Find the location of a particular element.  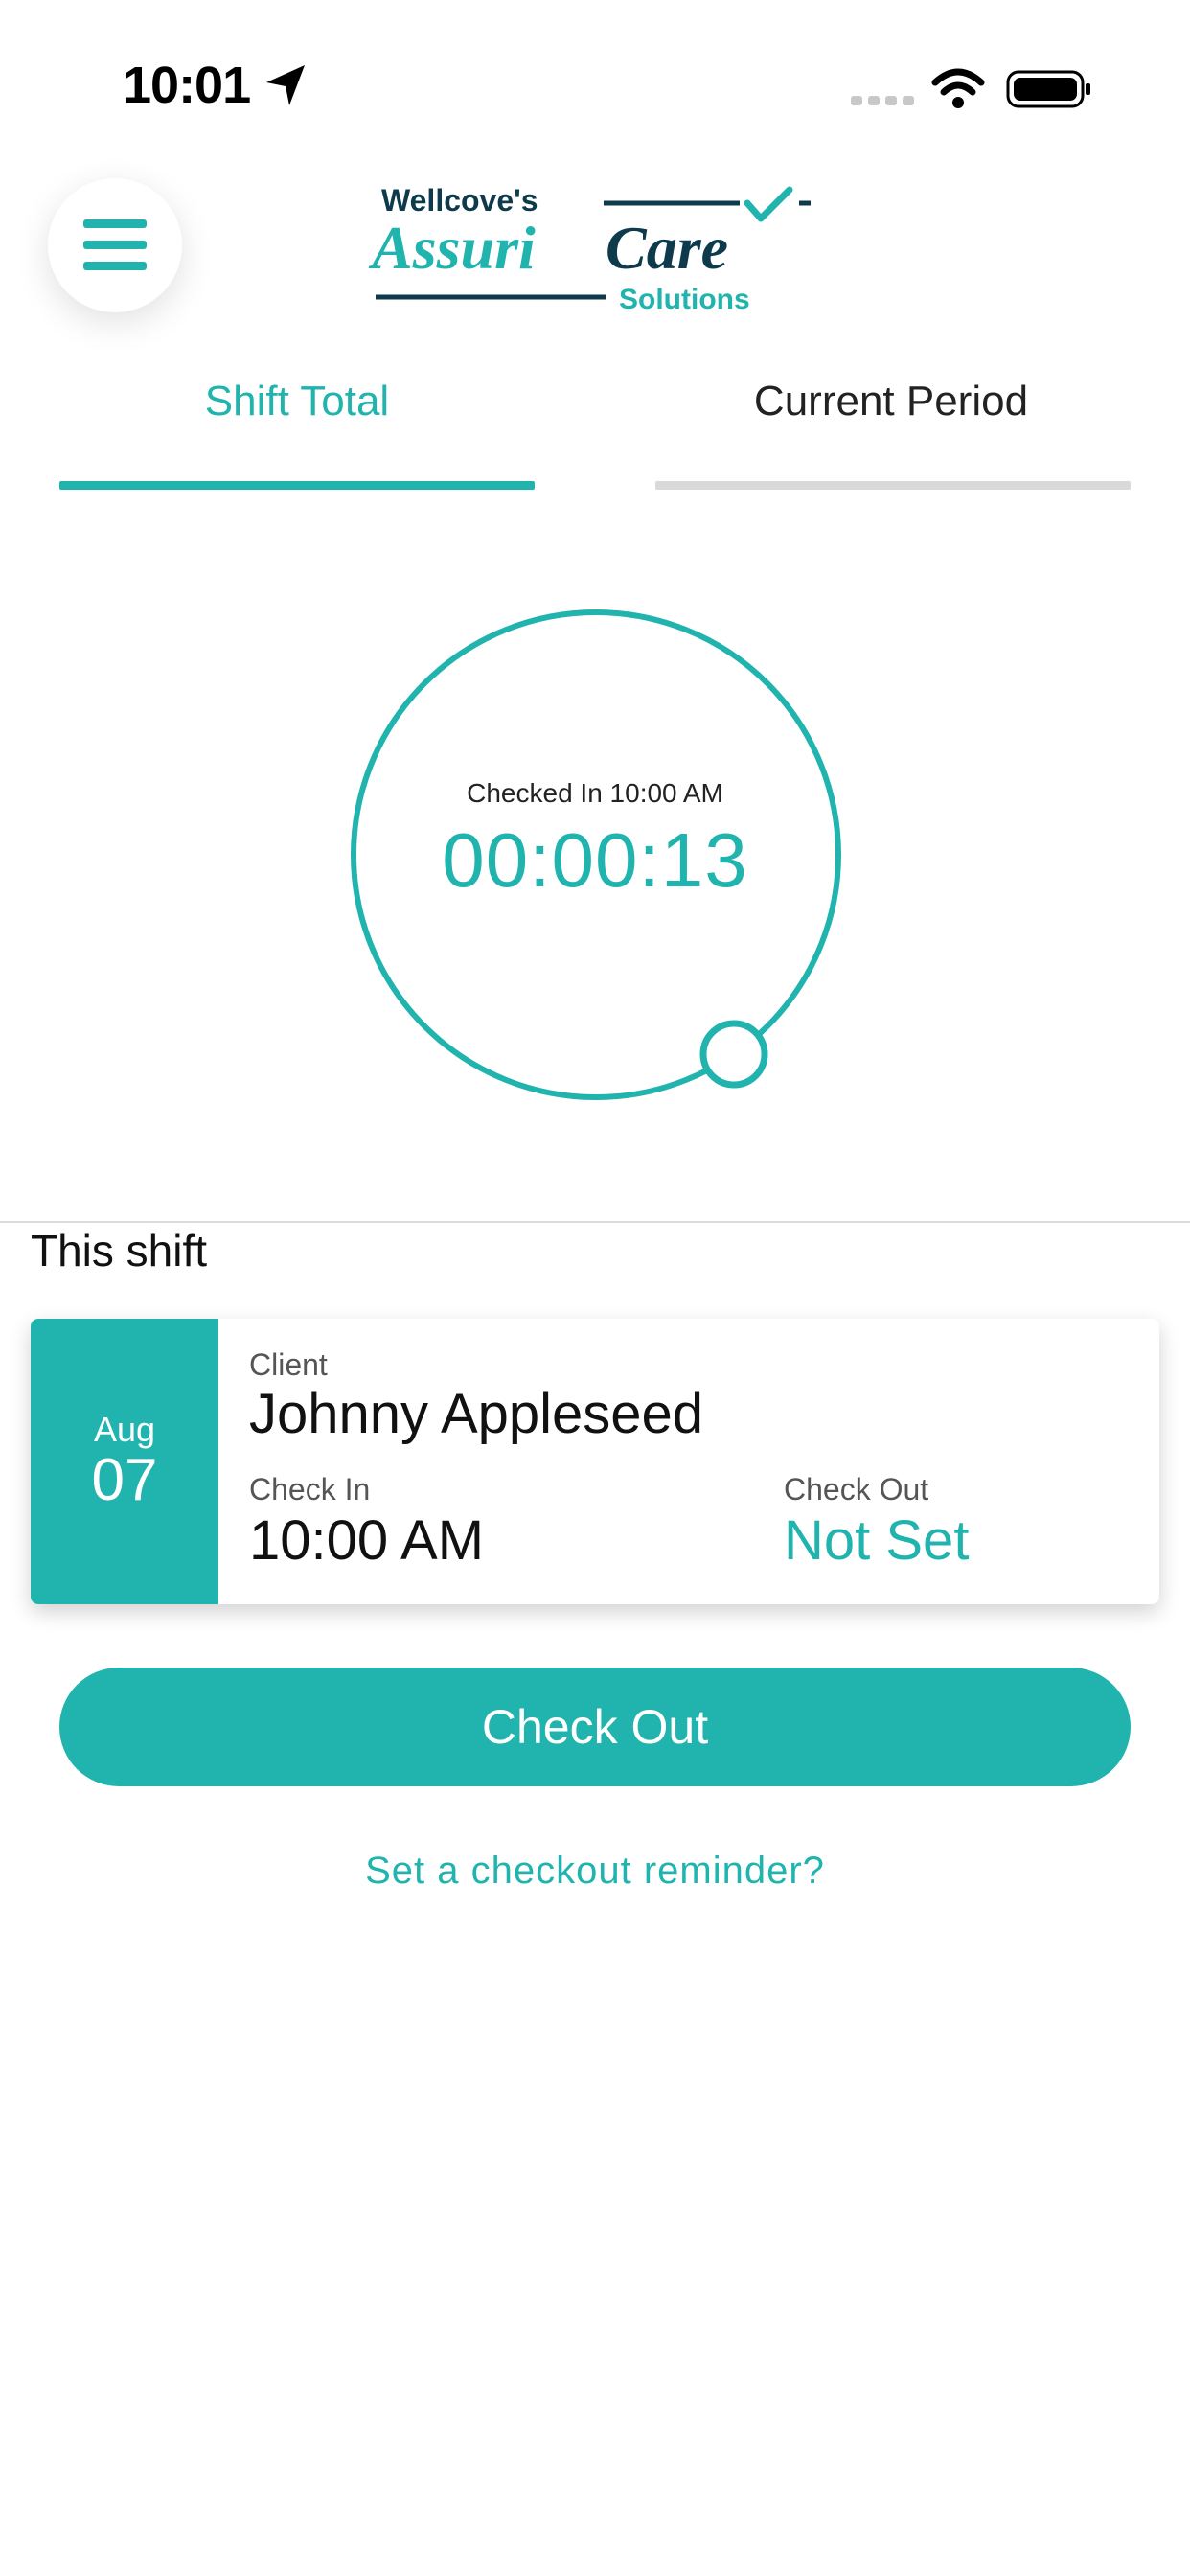

timer-progress-knob is located at coordinates (733, 1054).